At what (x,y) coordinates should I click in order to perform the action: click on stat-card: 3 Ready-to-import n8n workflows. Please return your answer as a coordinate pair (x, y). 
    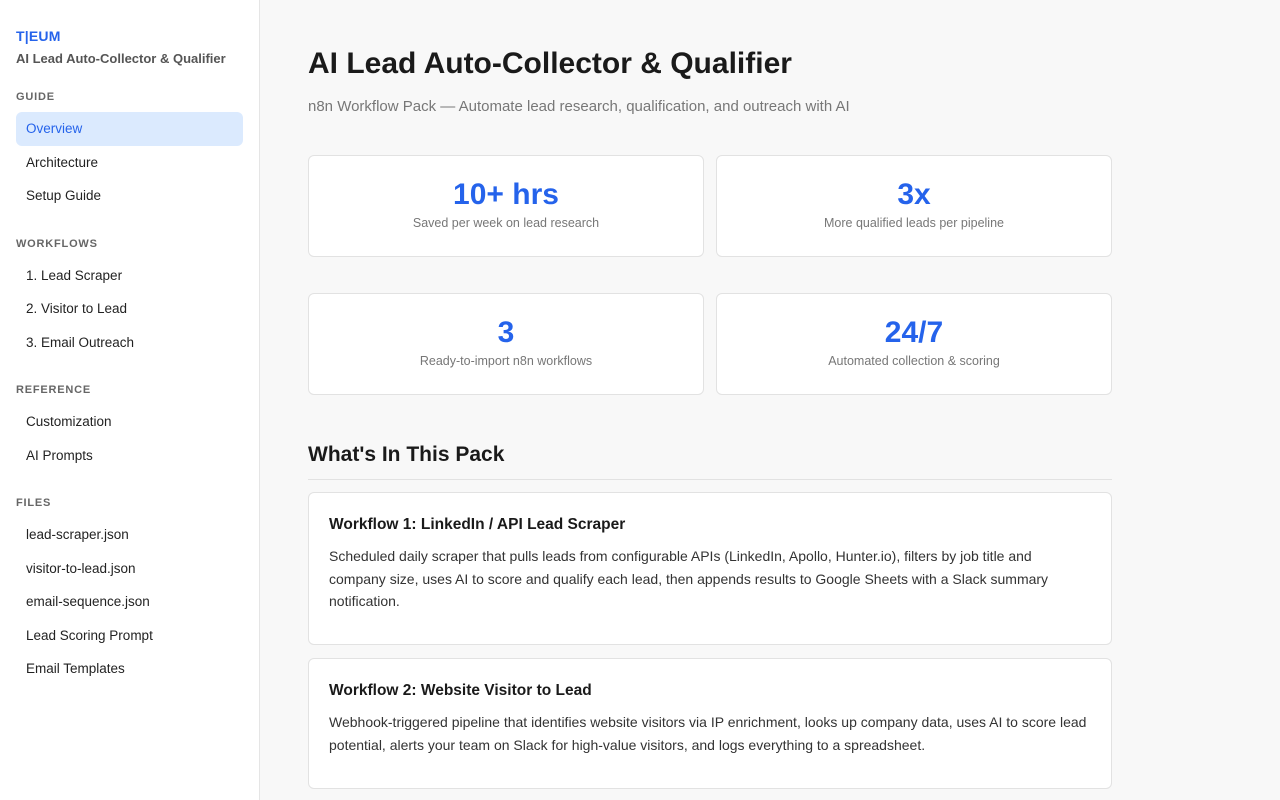
    Looking at the image, I should click on (506, 344).